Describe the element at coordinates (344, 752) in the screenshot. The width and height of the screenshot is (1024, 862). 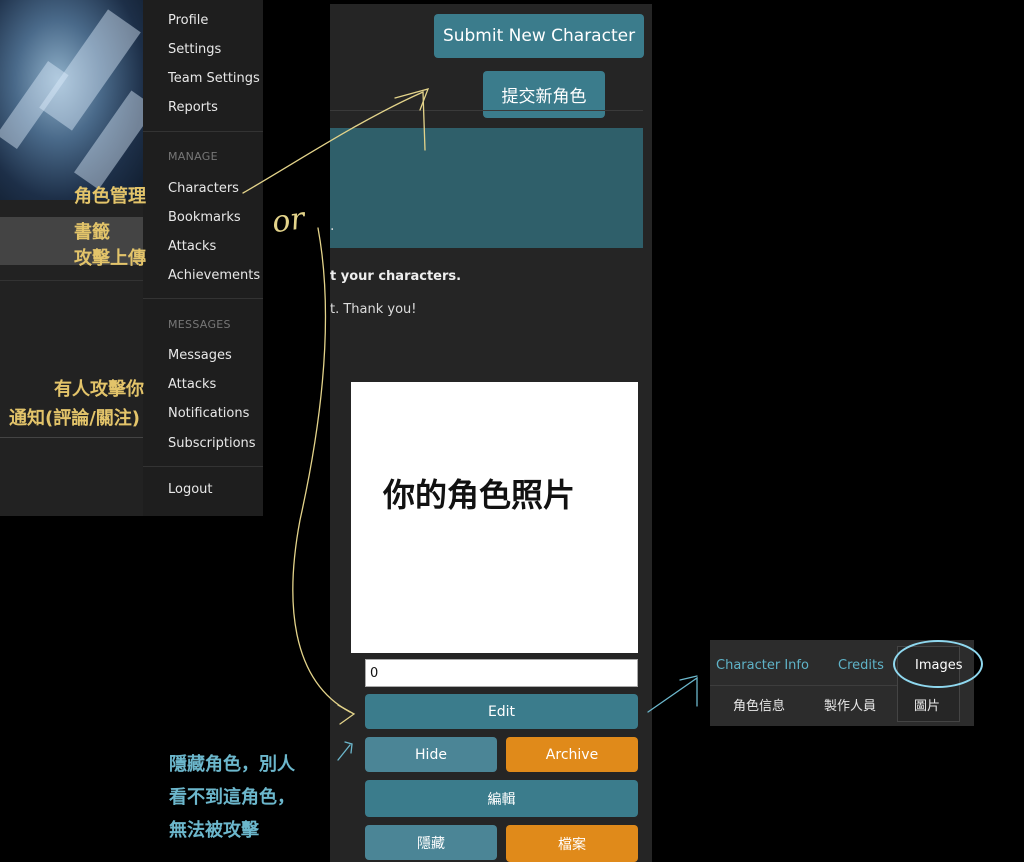
I see `arrow-hide-note` at that location.